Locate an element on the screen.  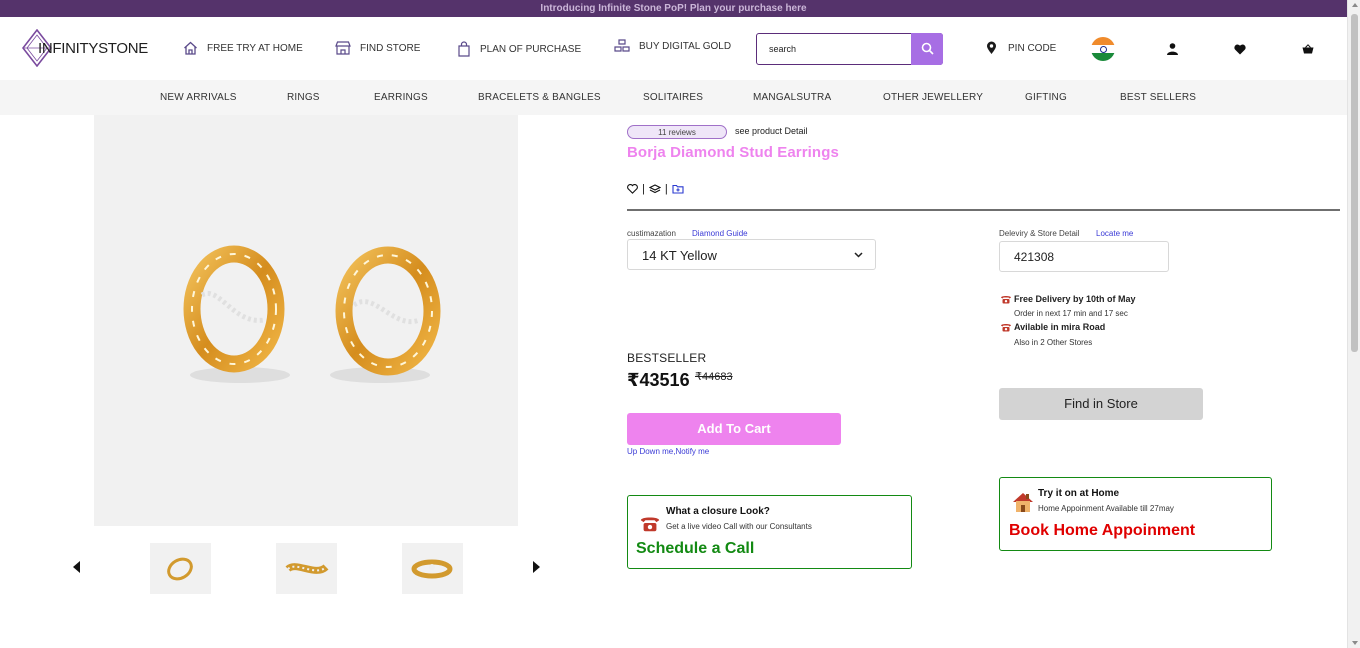
delivery-label: Deleviry & Store Detail is located at coordinates (1039, 233).